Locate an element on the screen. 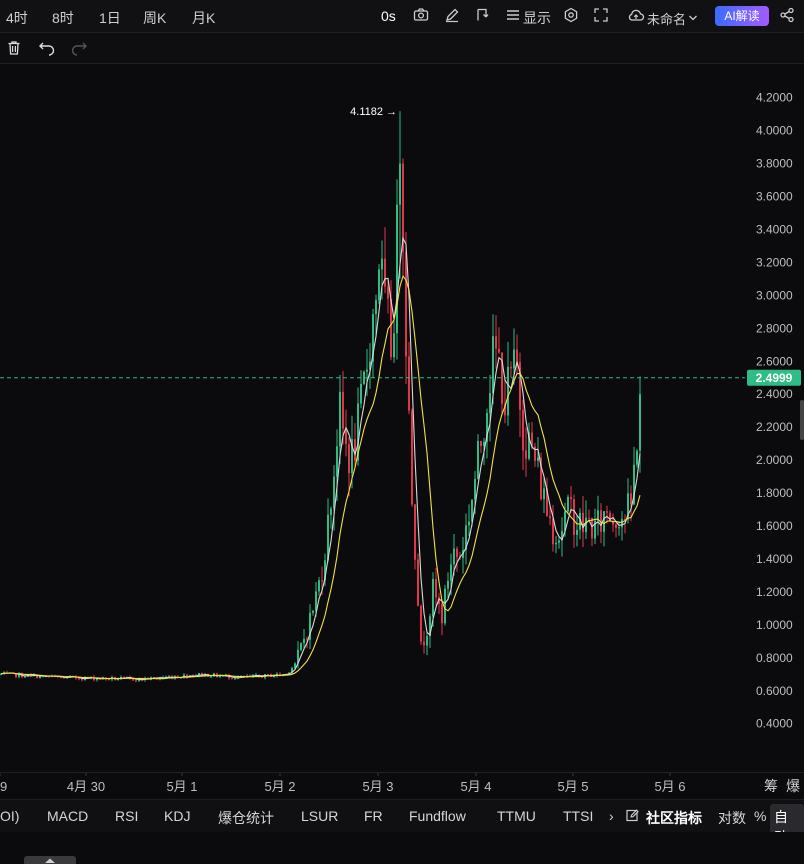 The height and width of the screenshot is (864, 804). y-tick-label: 0.8000 is located at coordinates (774, 658).